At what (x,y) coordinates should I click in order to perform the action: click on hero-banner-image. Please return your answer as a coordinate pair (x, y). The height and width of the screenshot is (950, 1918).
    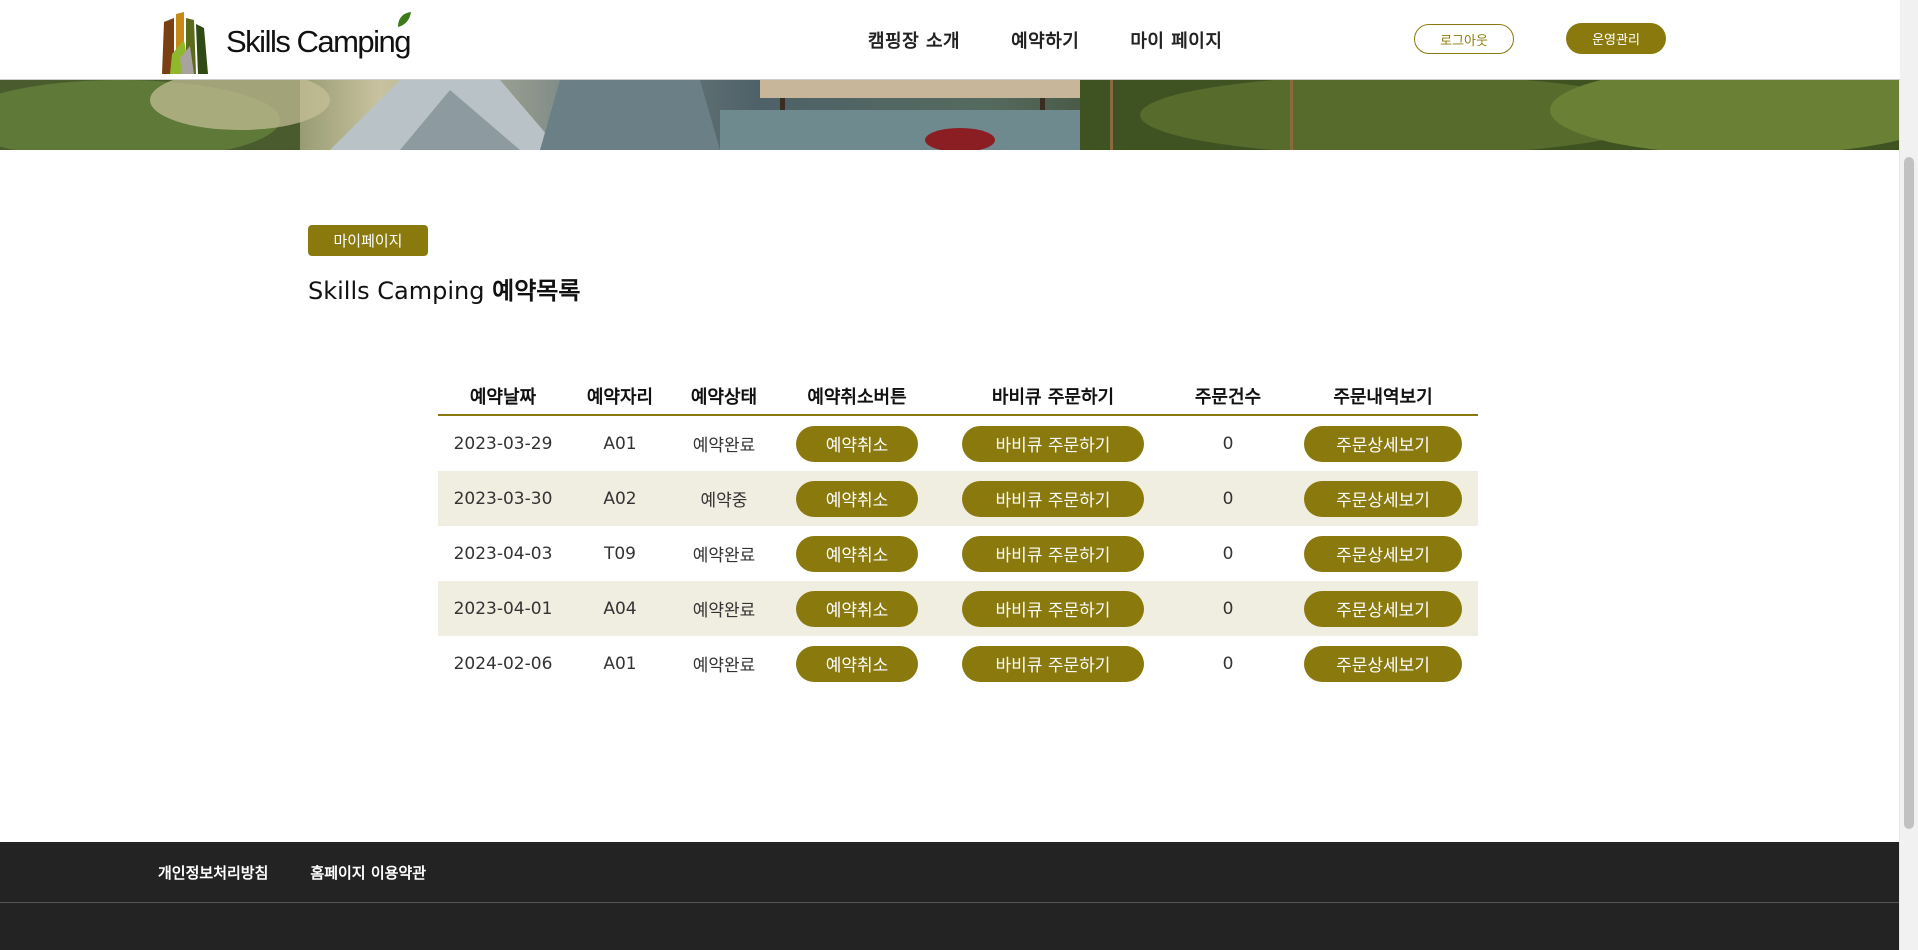
    Looking at the image, I should click on (950, 115).